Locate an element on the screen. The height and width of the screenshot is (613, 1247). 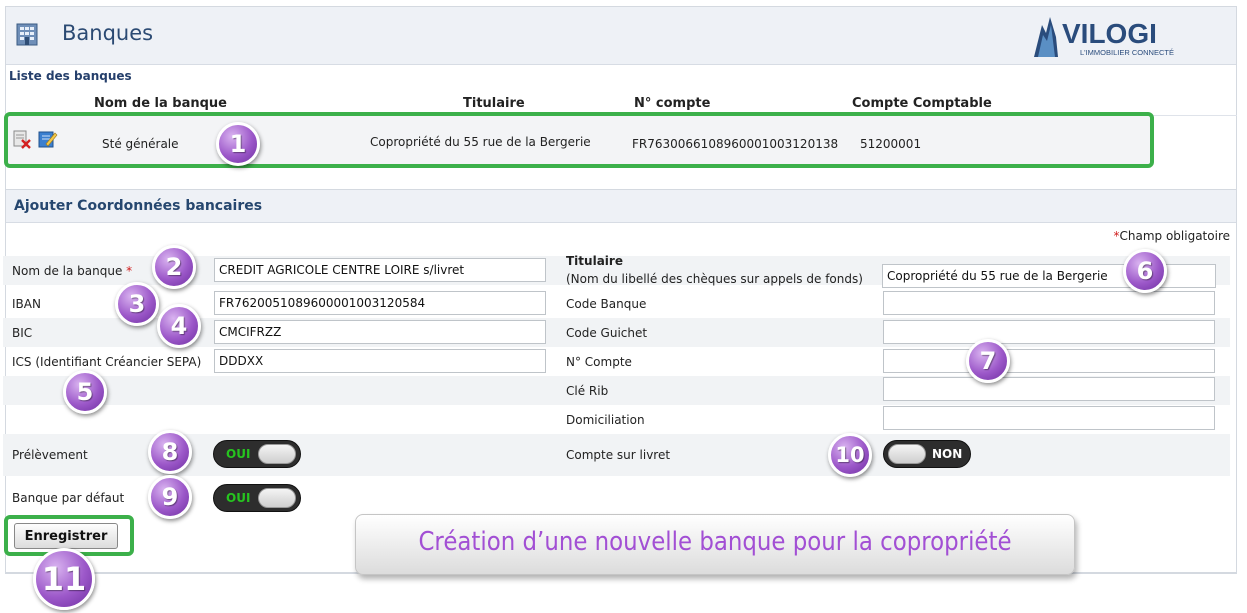
rib-key-input is located at coordinates (1049, 389).